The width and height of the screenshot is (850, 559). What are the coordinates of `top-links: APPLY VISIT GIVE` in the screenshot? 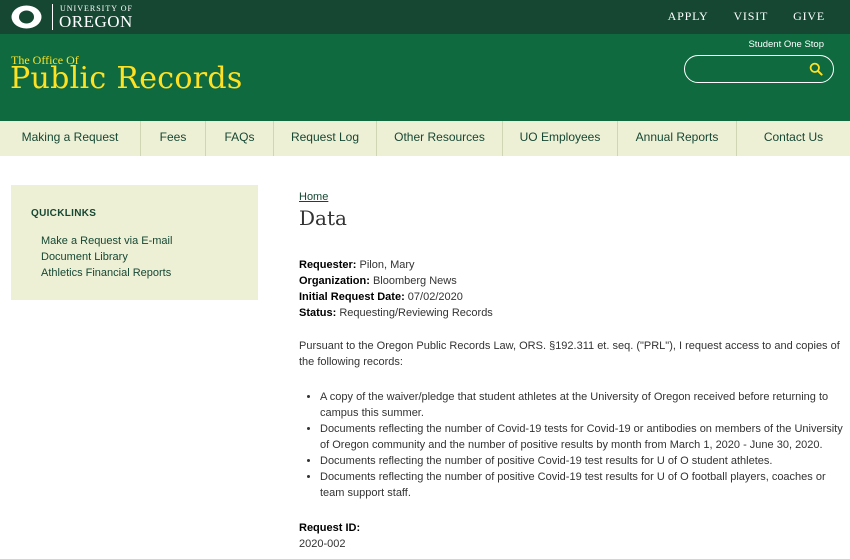 It's located at (746, 16).